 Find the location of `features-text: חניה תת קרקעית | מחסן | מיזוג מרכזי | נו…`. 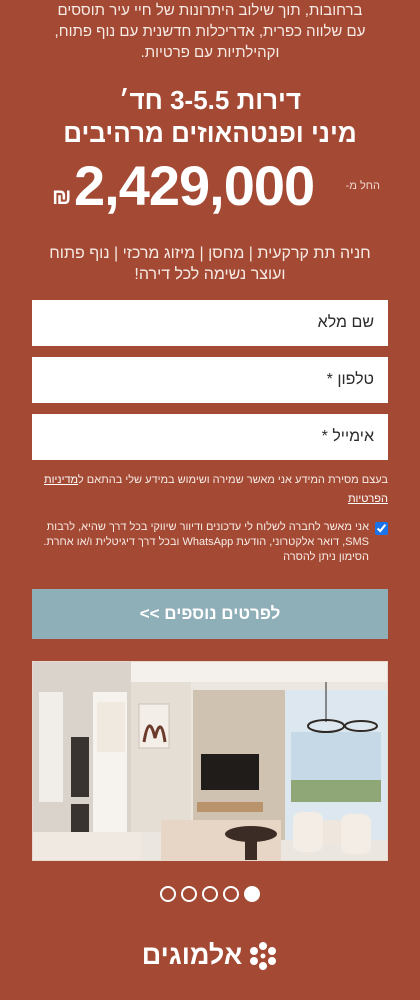

features-text: חניה תת קרקעית | מחסן | מיזוג מרכזי | נו… is located at coordinates (210, 264).